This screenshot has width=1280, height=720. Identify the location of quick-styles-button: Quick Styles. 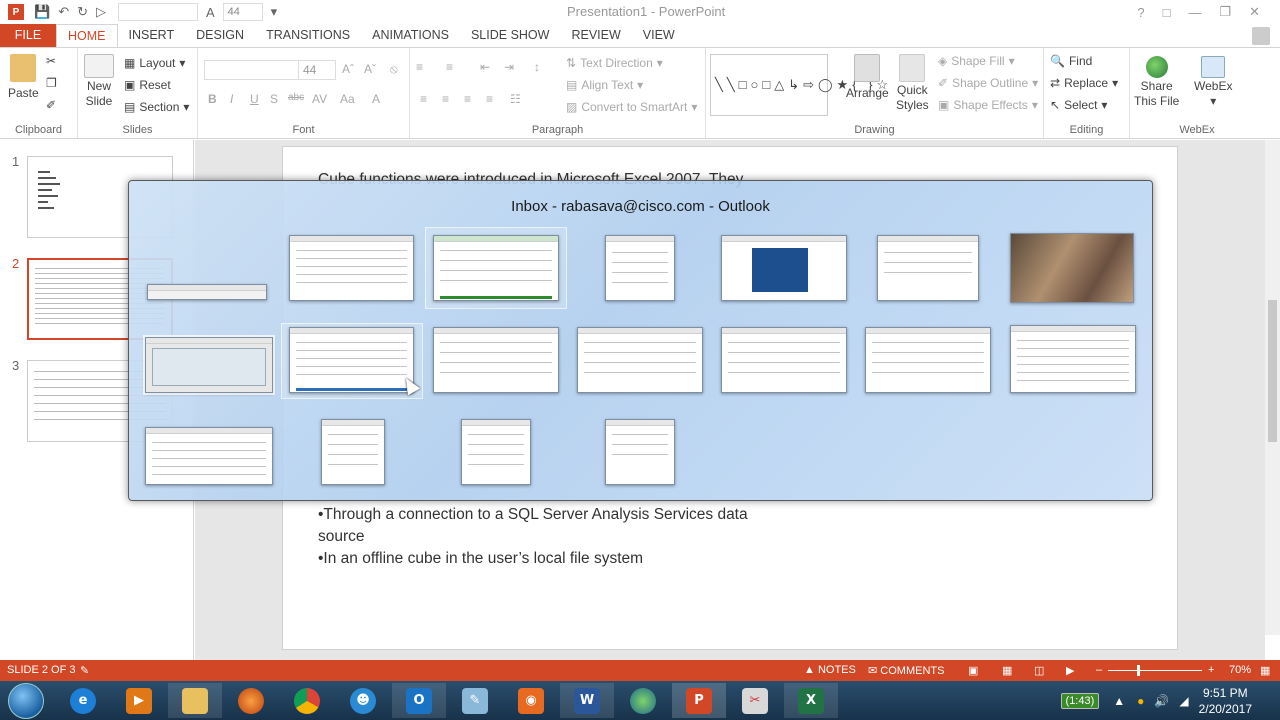
(912, 83).